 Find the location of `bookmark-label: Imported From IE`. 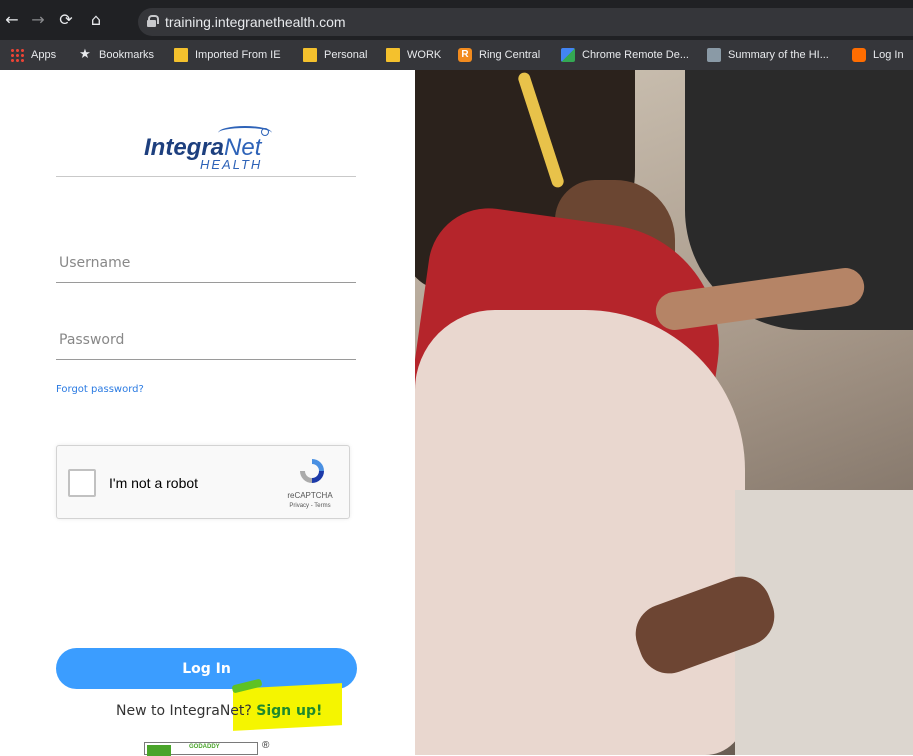

bookmark-label: Imported From IE is located at coordinates (238, 55).